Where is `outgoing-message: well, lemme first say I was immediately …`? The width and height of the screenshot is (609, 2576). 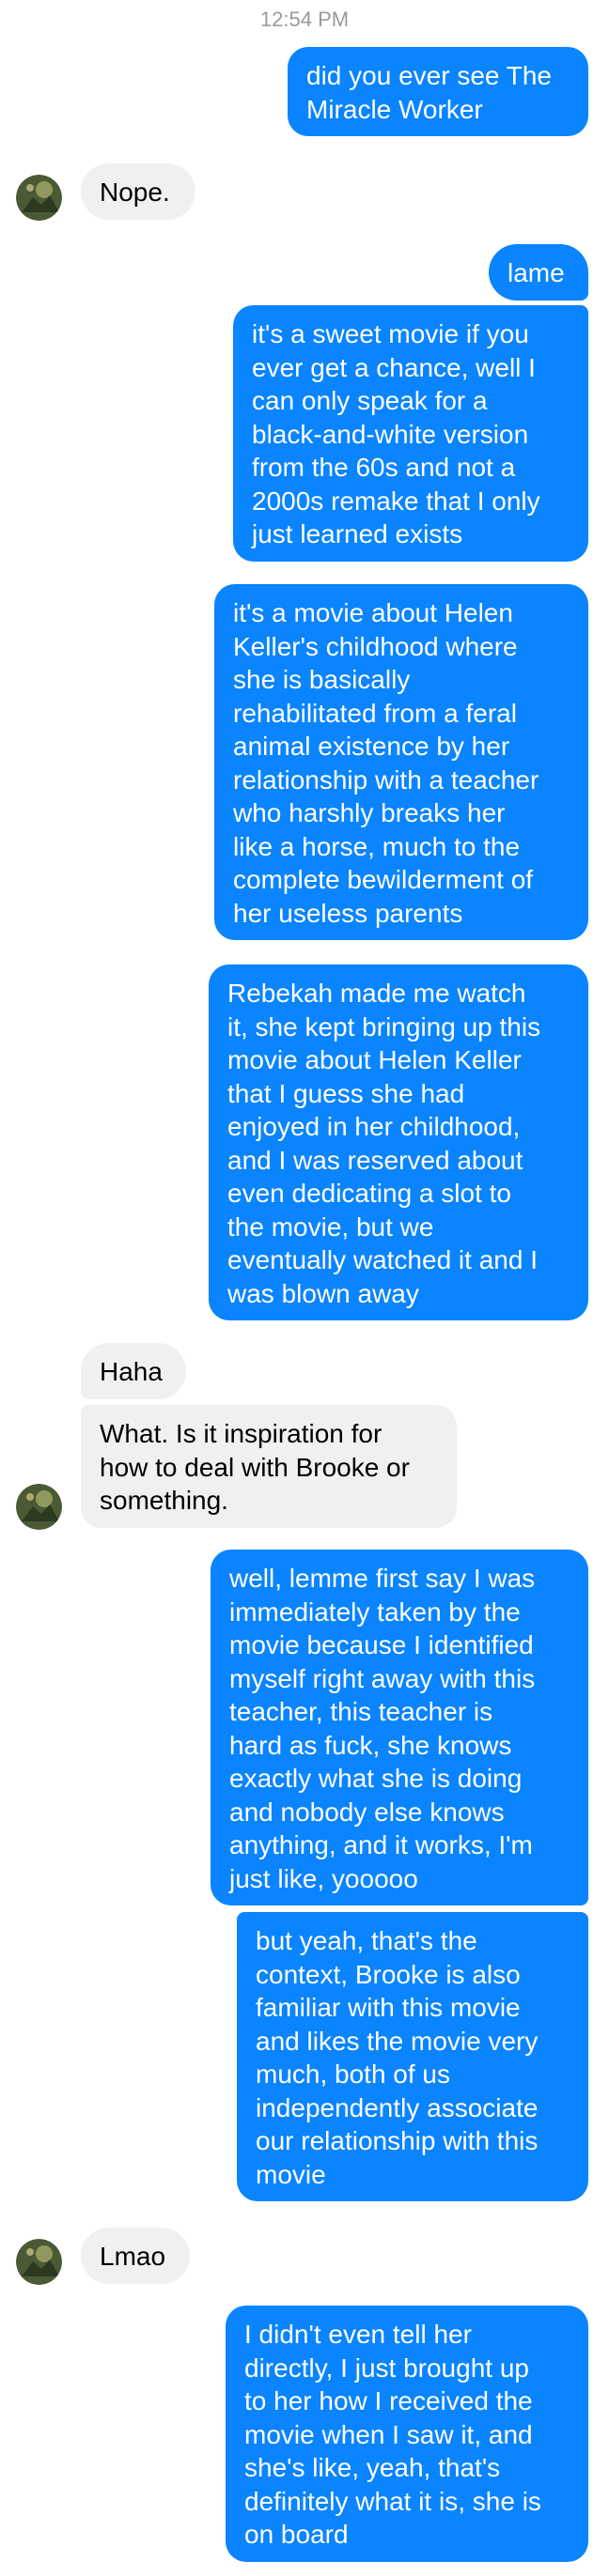
outgoing-message: well, lemme first say I was immediately … is located at coordinates (399, 1727).